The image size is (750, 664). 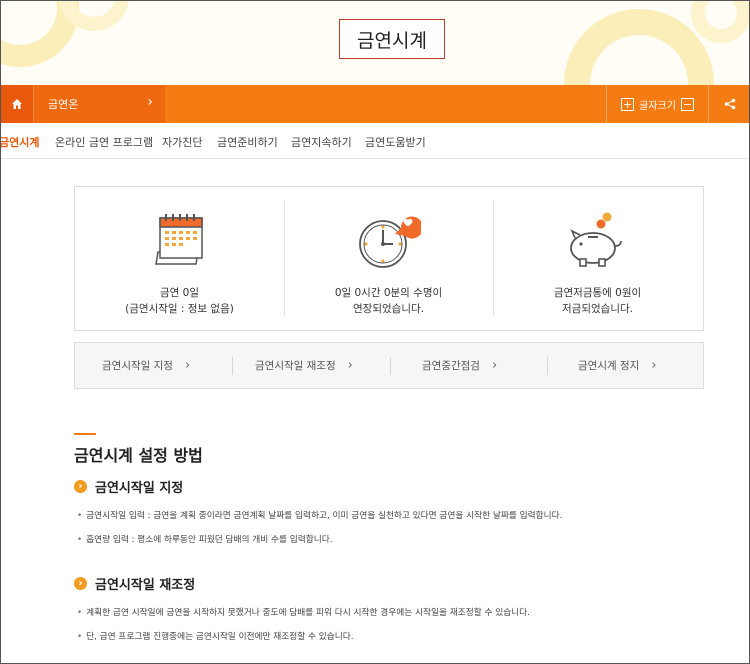 I want to click on midterm-check-button: 금연중간점검 ›, so click(x=459, y=365).